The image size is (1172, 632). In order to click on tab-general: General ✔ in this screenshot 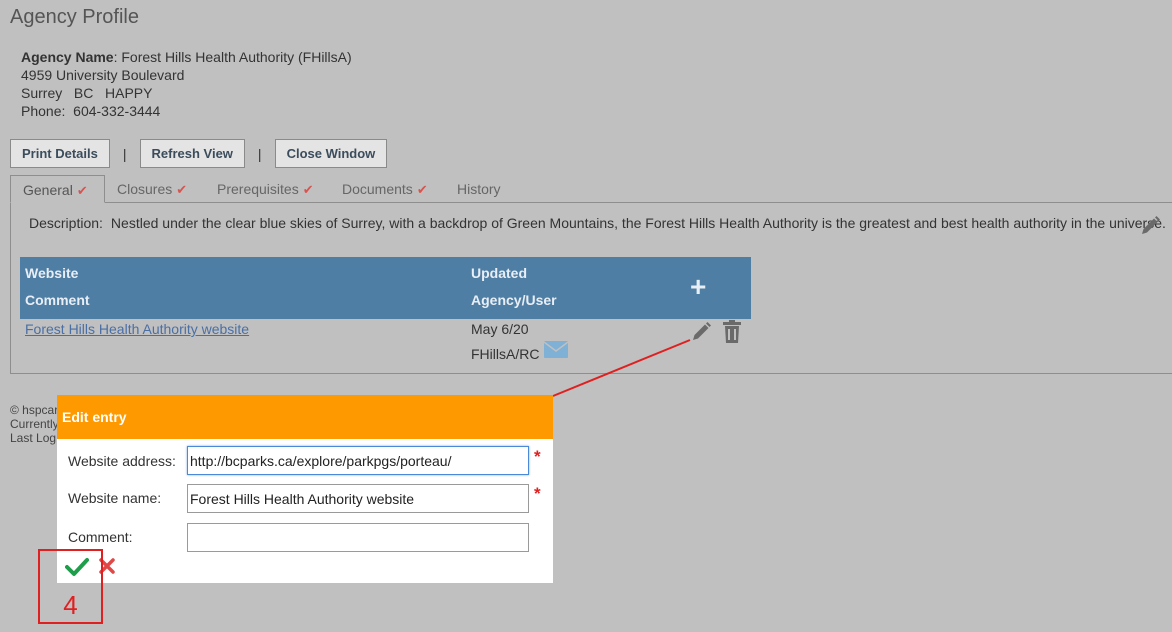, I will do `click(57, 189)`.